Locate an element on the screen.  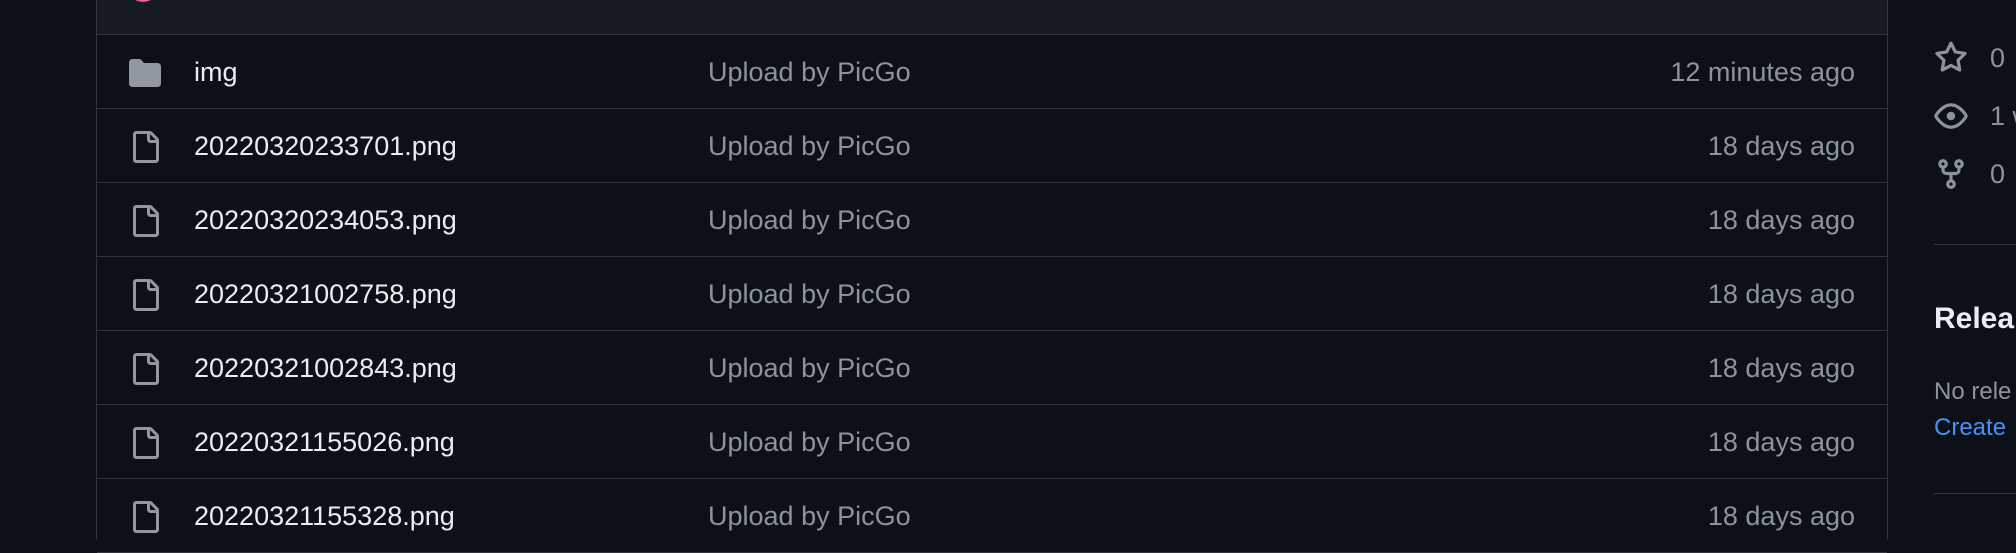
file-name: 20220320233701.png is located at coordinates (325, 146).